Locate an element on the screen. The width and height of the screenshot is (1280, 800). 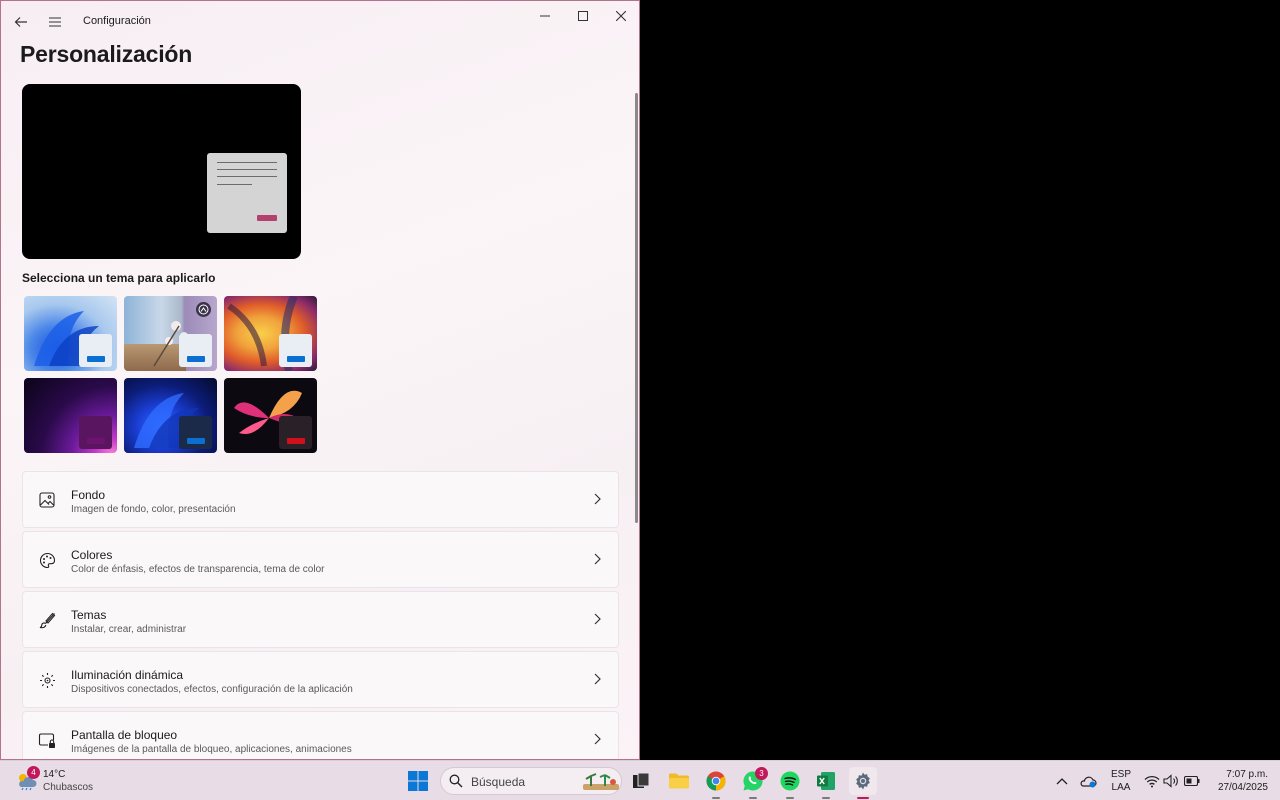
lighting-icon is located at coordinates (47, 680).